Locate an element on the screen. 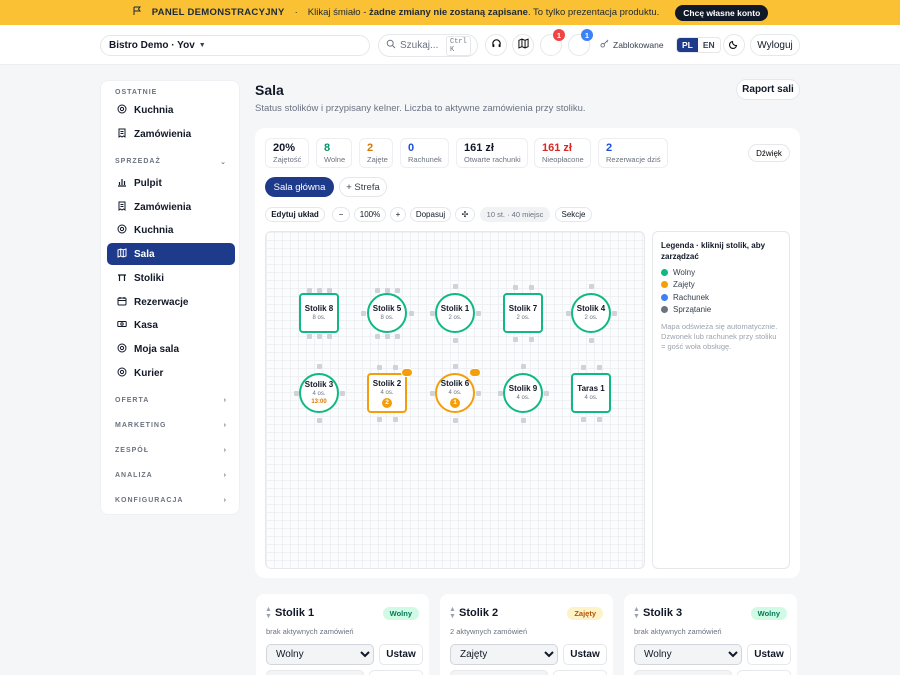  search-box: Ctrl K is located at coordinates (428, 45).